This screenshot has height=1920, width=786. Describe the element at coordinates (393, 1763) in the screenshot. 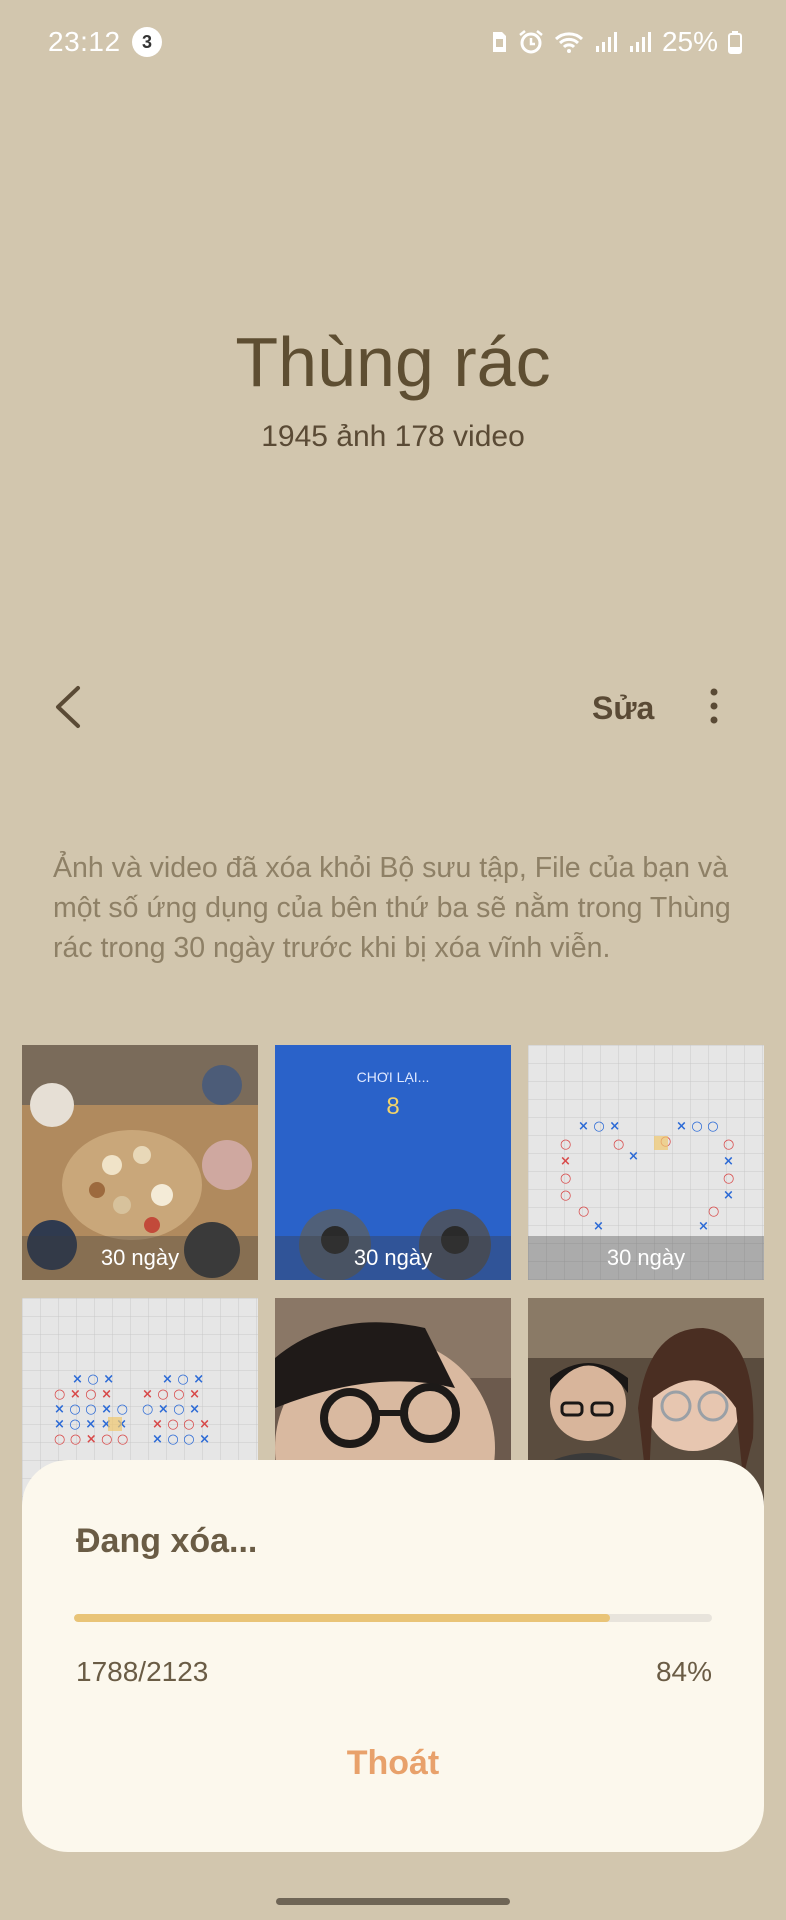

I see `exit-button: Thoát` at that location.